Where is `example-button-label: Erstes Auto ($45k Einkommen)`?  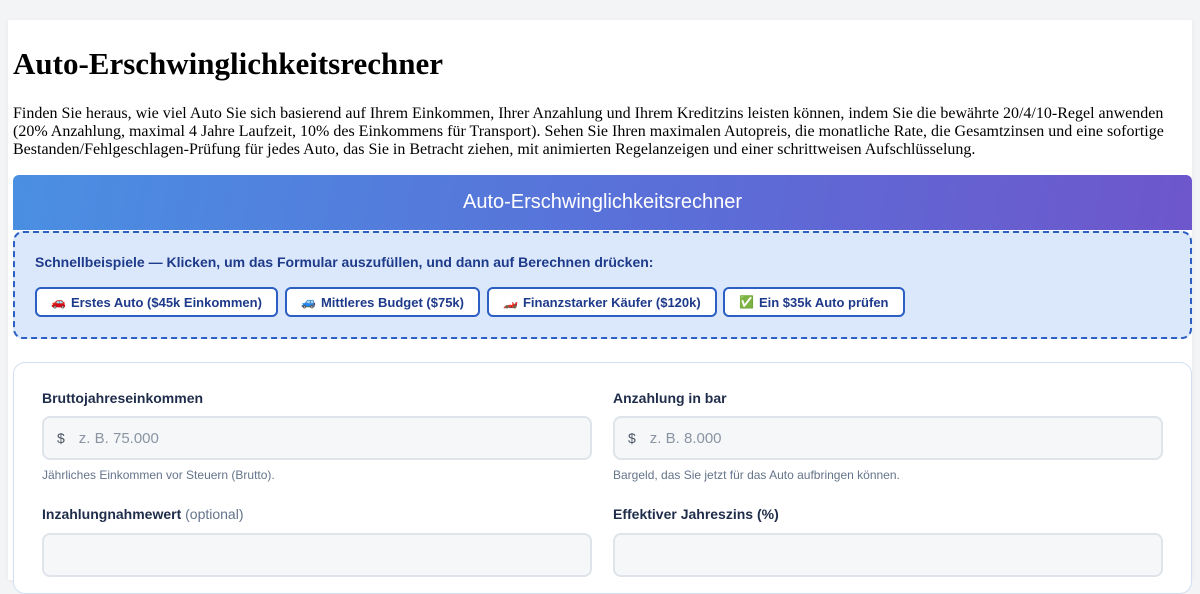 example-button-label: Erstes Auto ($45k Einkommen) is located at coordinates (166, 302).